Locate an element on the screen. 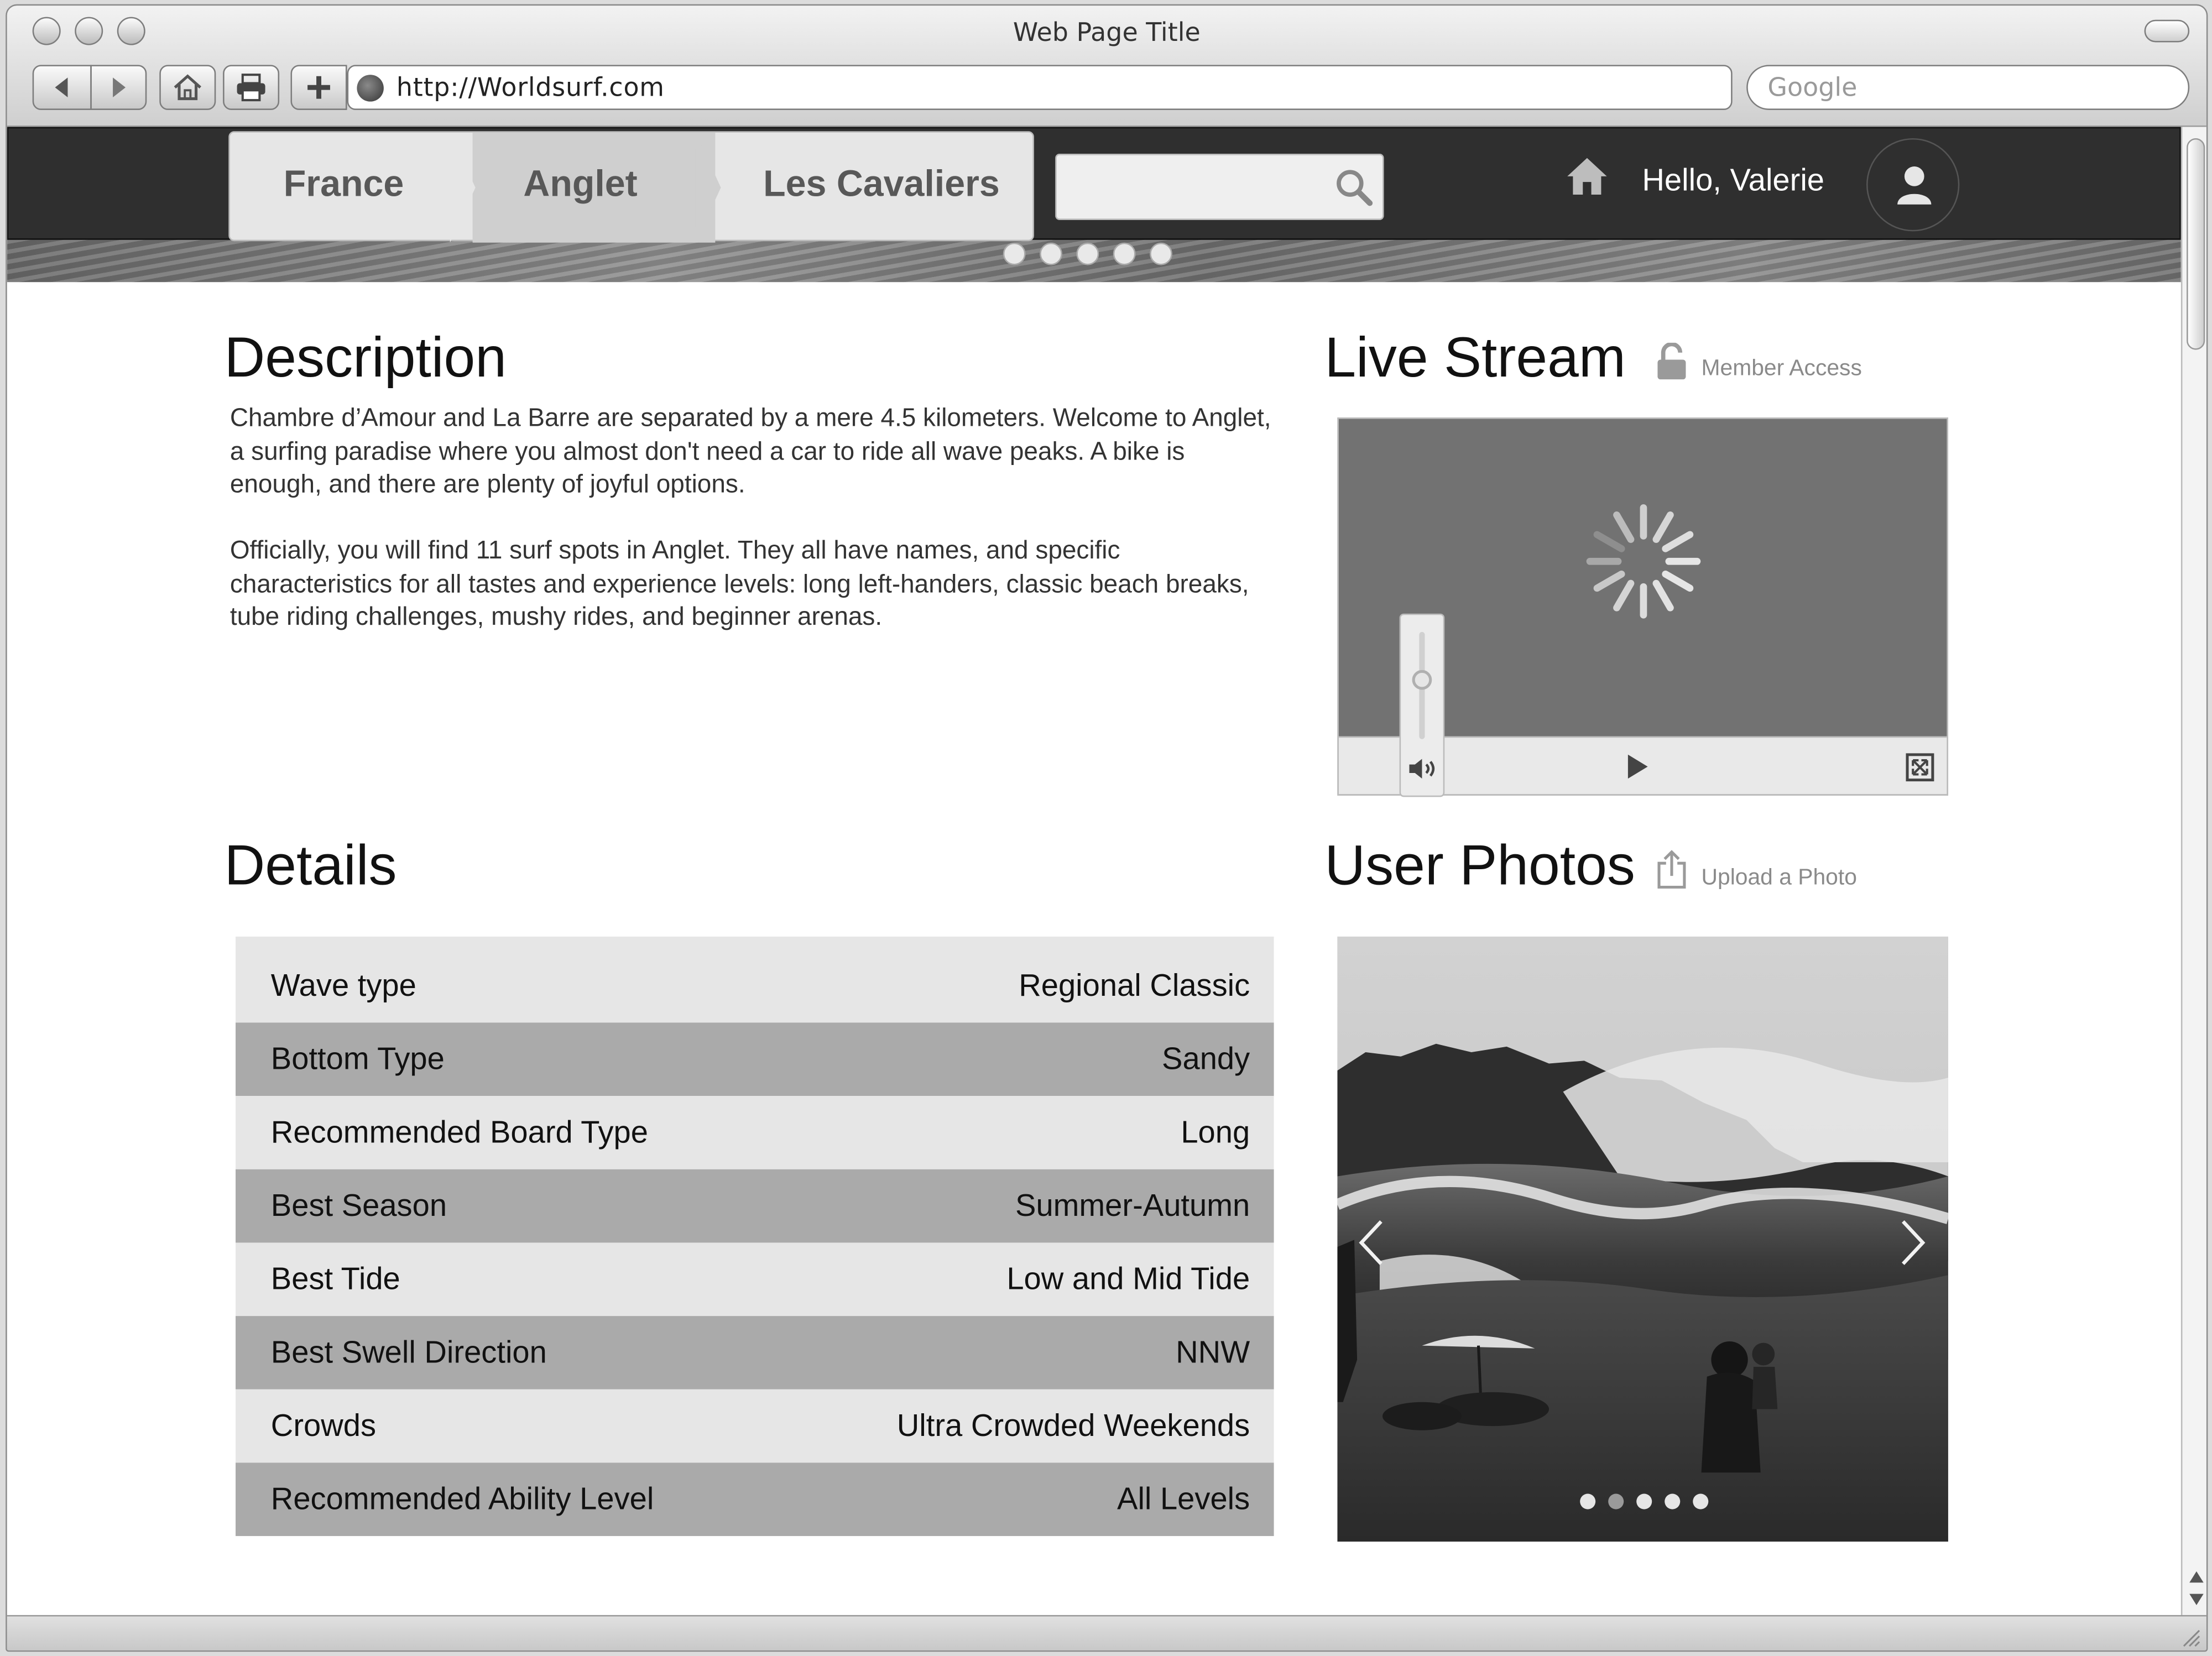  volume-slider is located at coordinates (1422, 705).